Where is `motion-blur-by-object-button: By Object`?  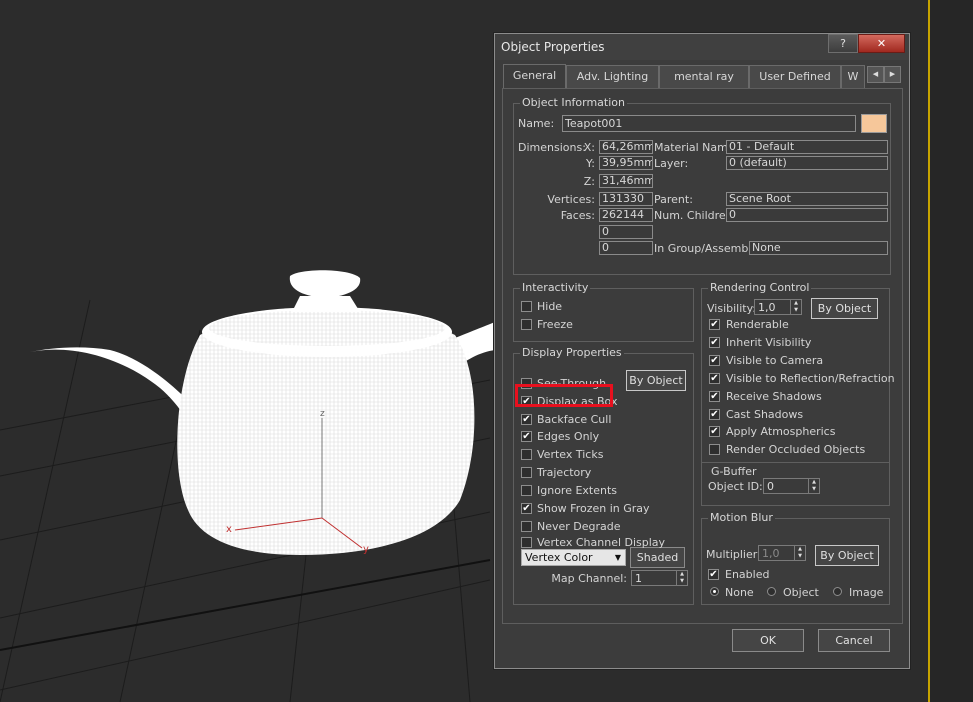
motion-blur-by-object-button: By Object is located at coordinates (847, 555).